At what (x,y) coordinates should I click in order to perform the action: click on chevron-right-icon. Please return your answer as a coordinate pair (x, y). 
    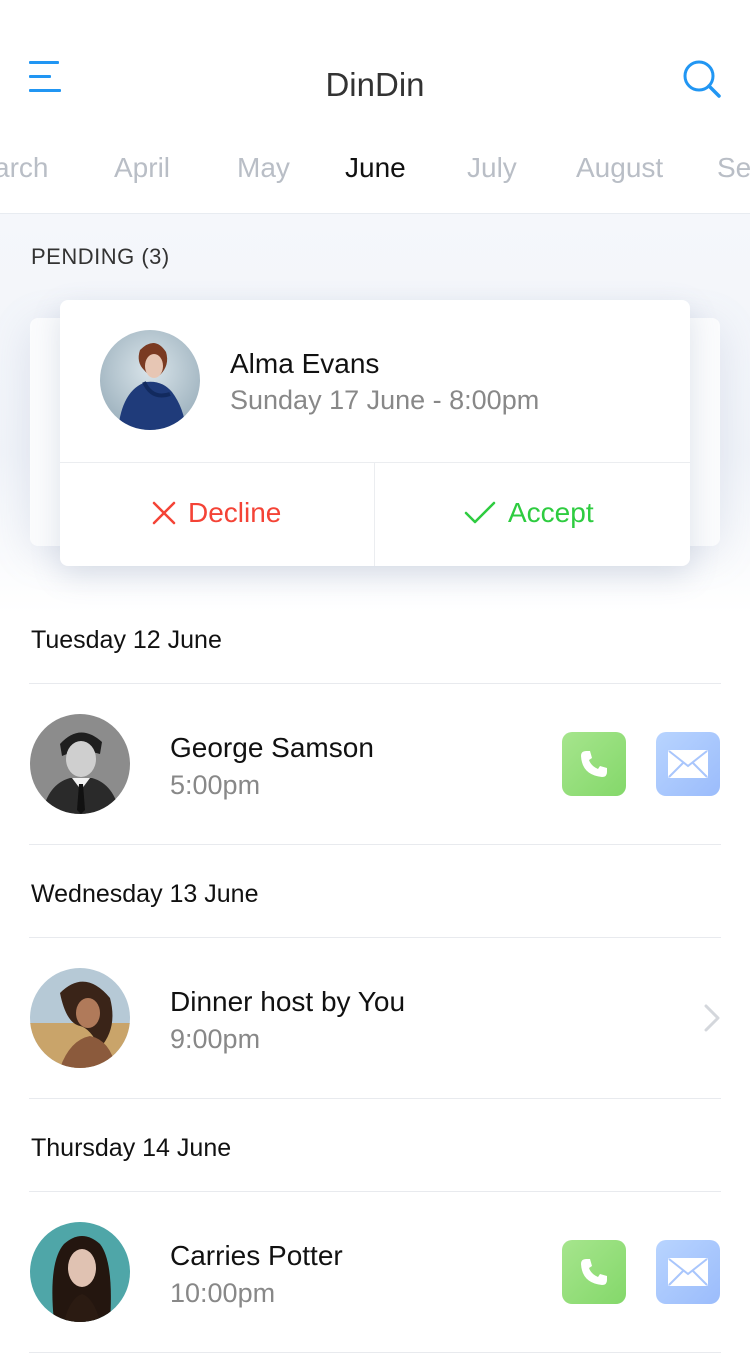
    Looking at the image, I should click on (712, 1018).